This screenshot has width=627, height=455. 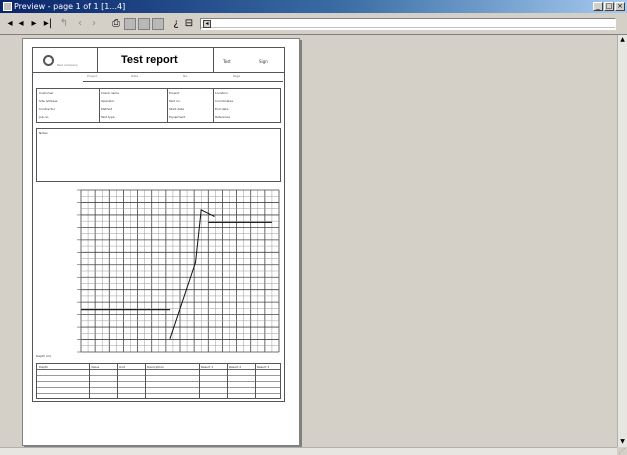 What do you see at coordinates (263, 61) in the screenshot?
I see `header-right-2: Sign` at bounding box center [263, 61].